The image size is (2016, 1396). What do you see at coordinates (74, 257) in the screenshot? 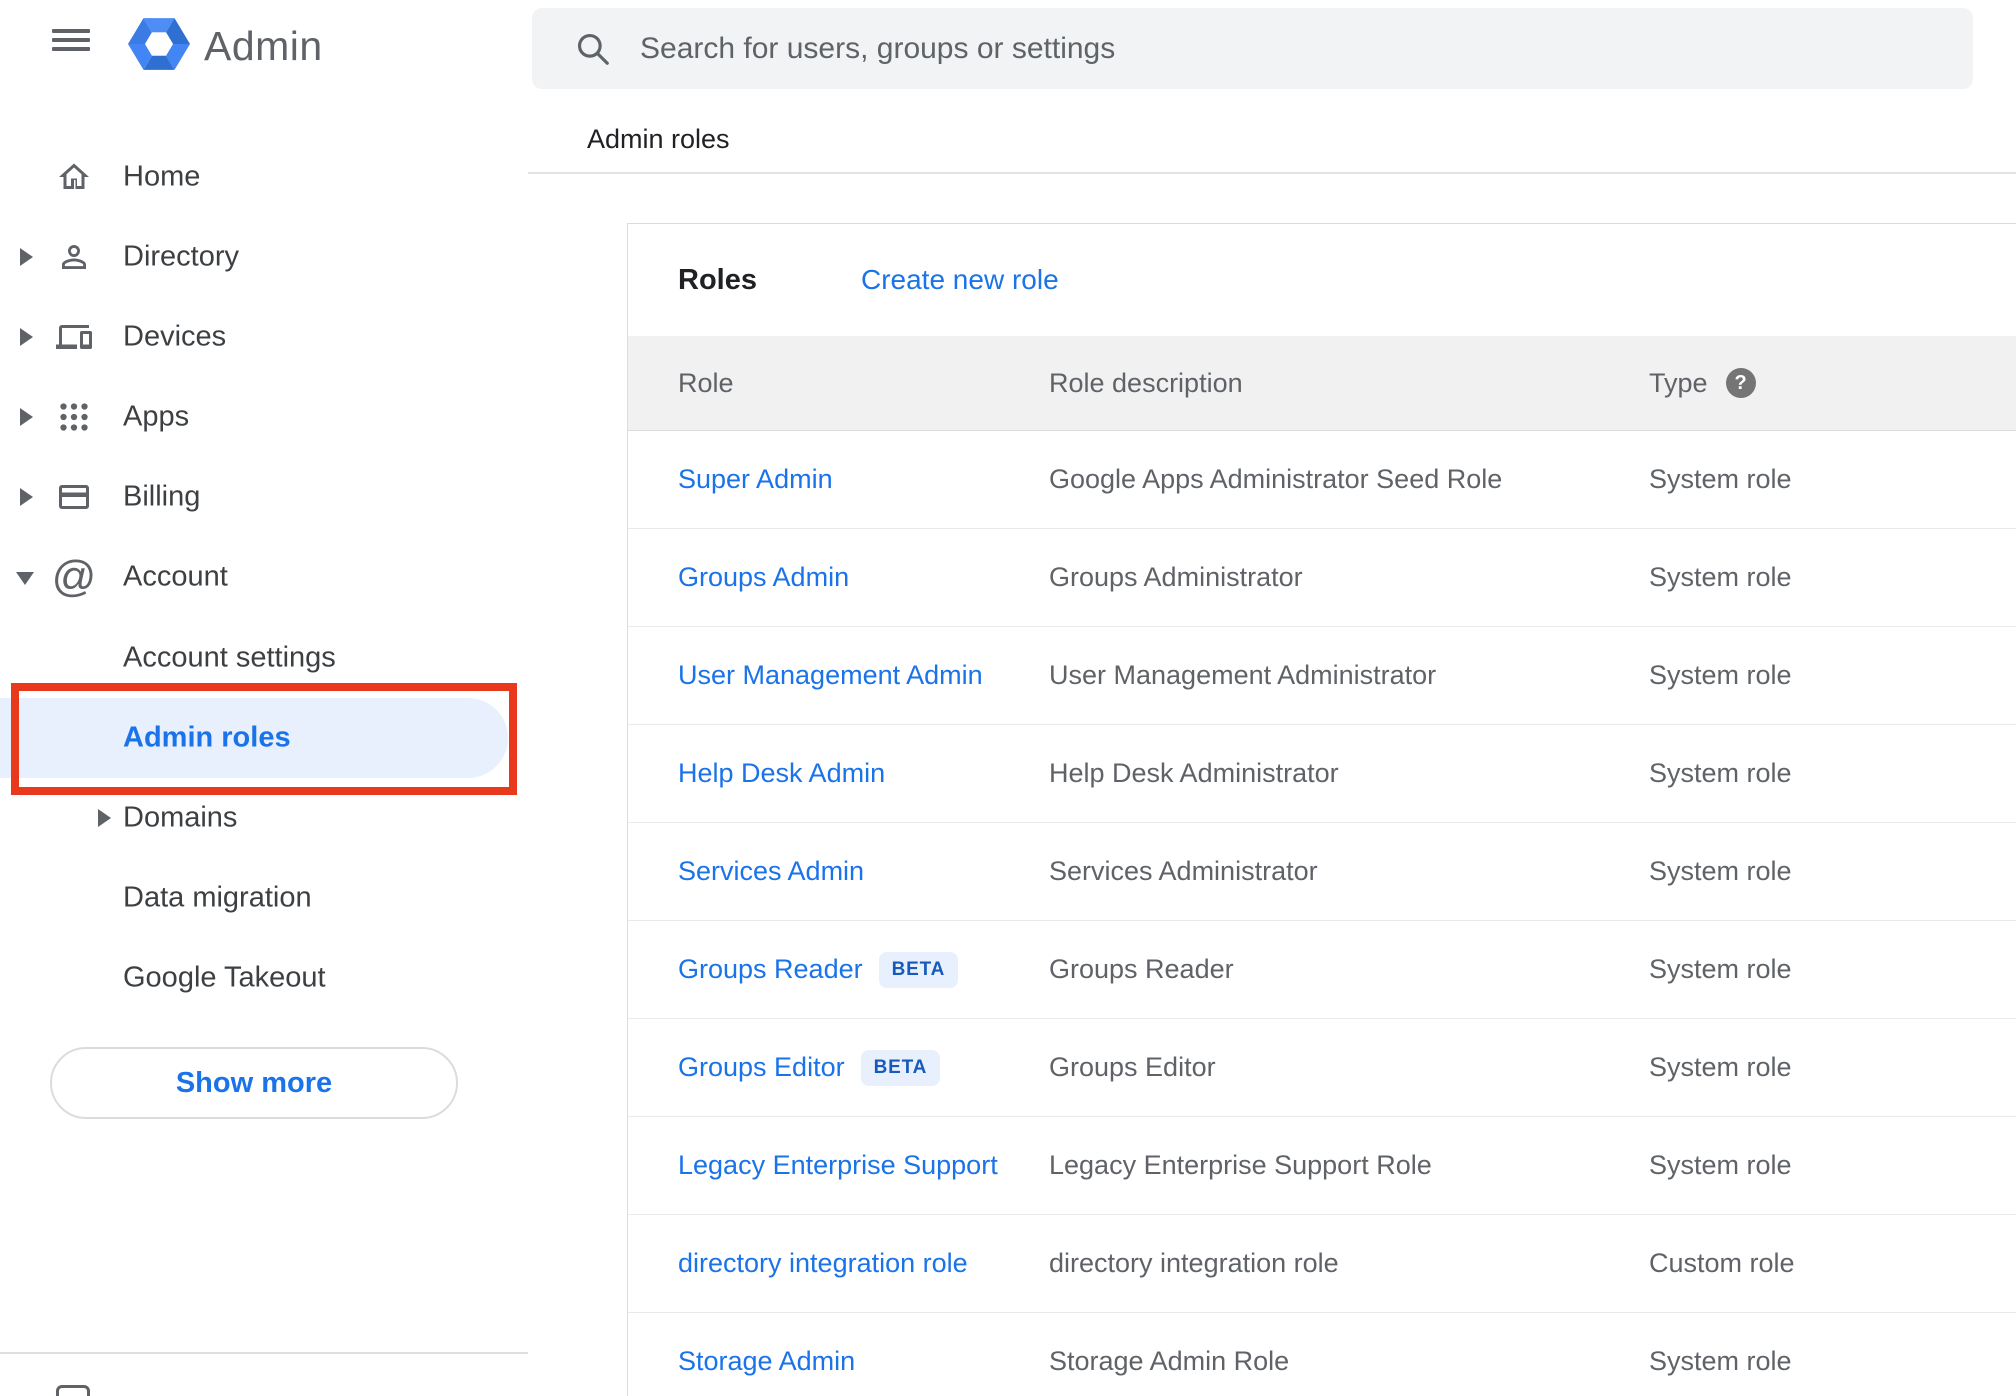
I see `person-icon` at bounding box center [74, 257].